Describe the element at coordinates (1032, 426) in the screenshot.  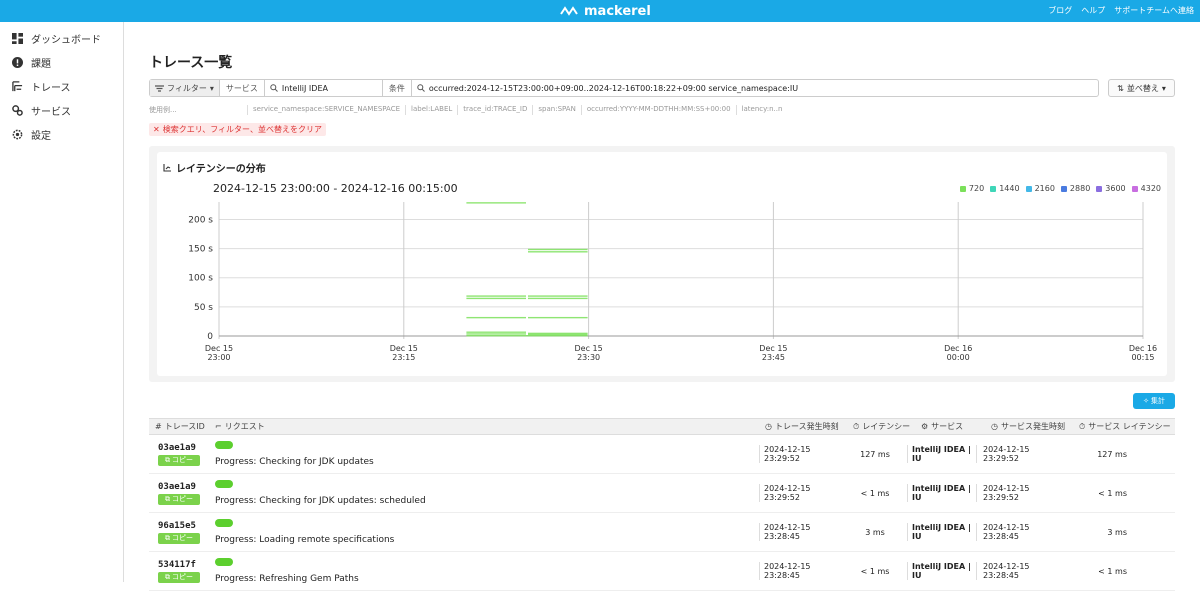
I see `header-label: サービス発生時刻` at that location.